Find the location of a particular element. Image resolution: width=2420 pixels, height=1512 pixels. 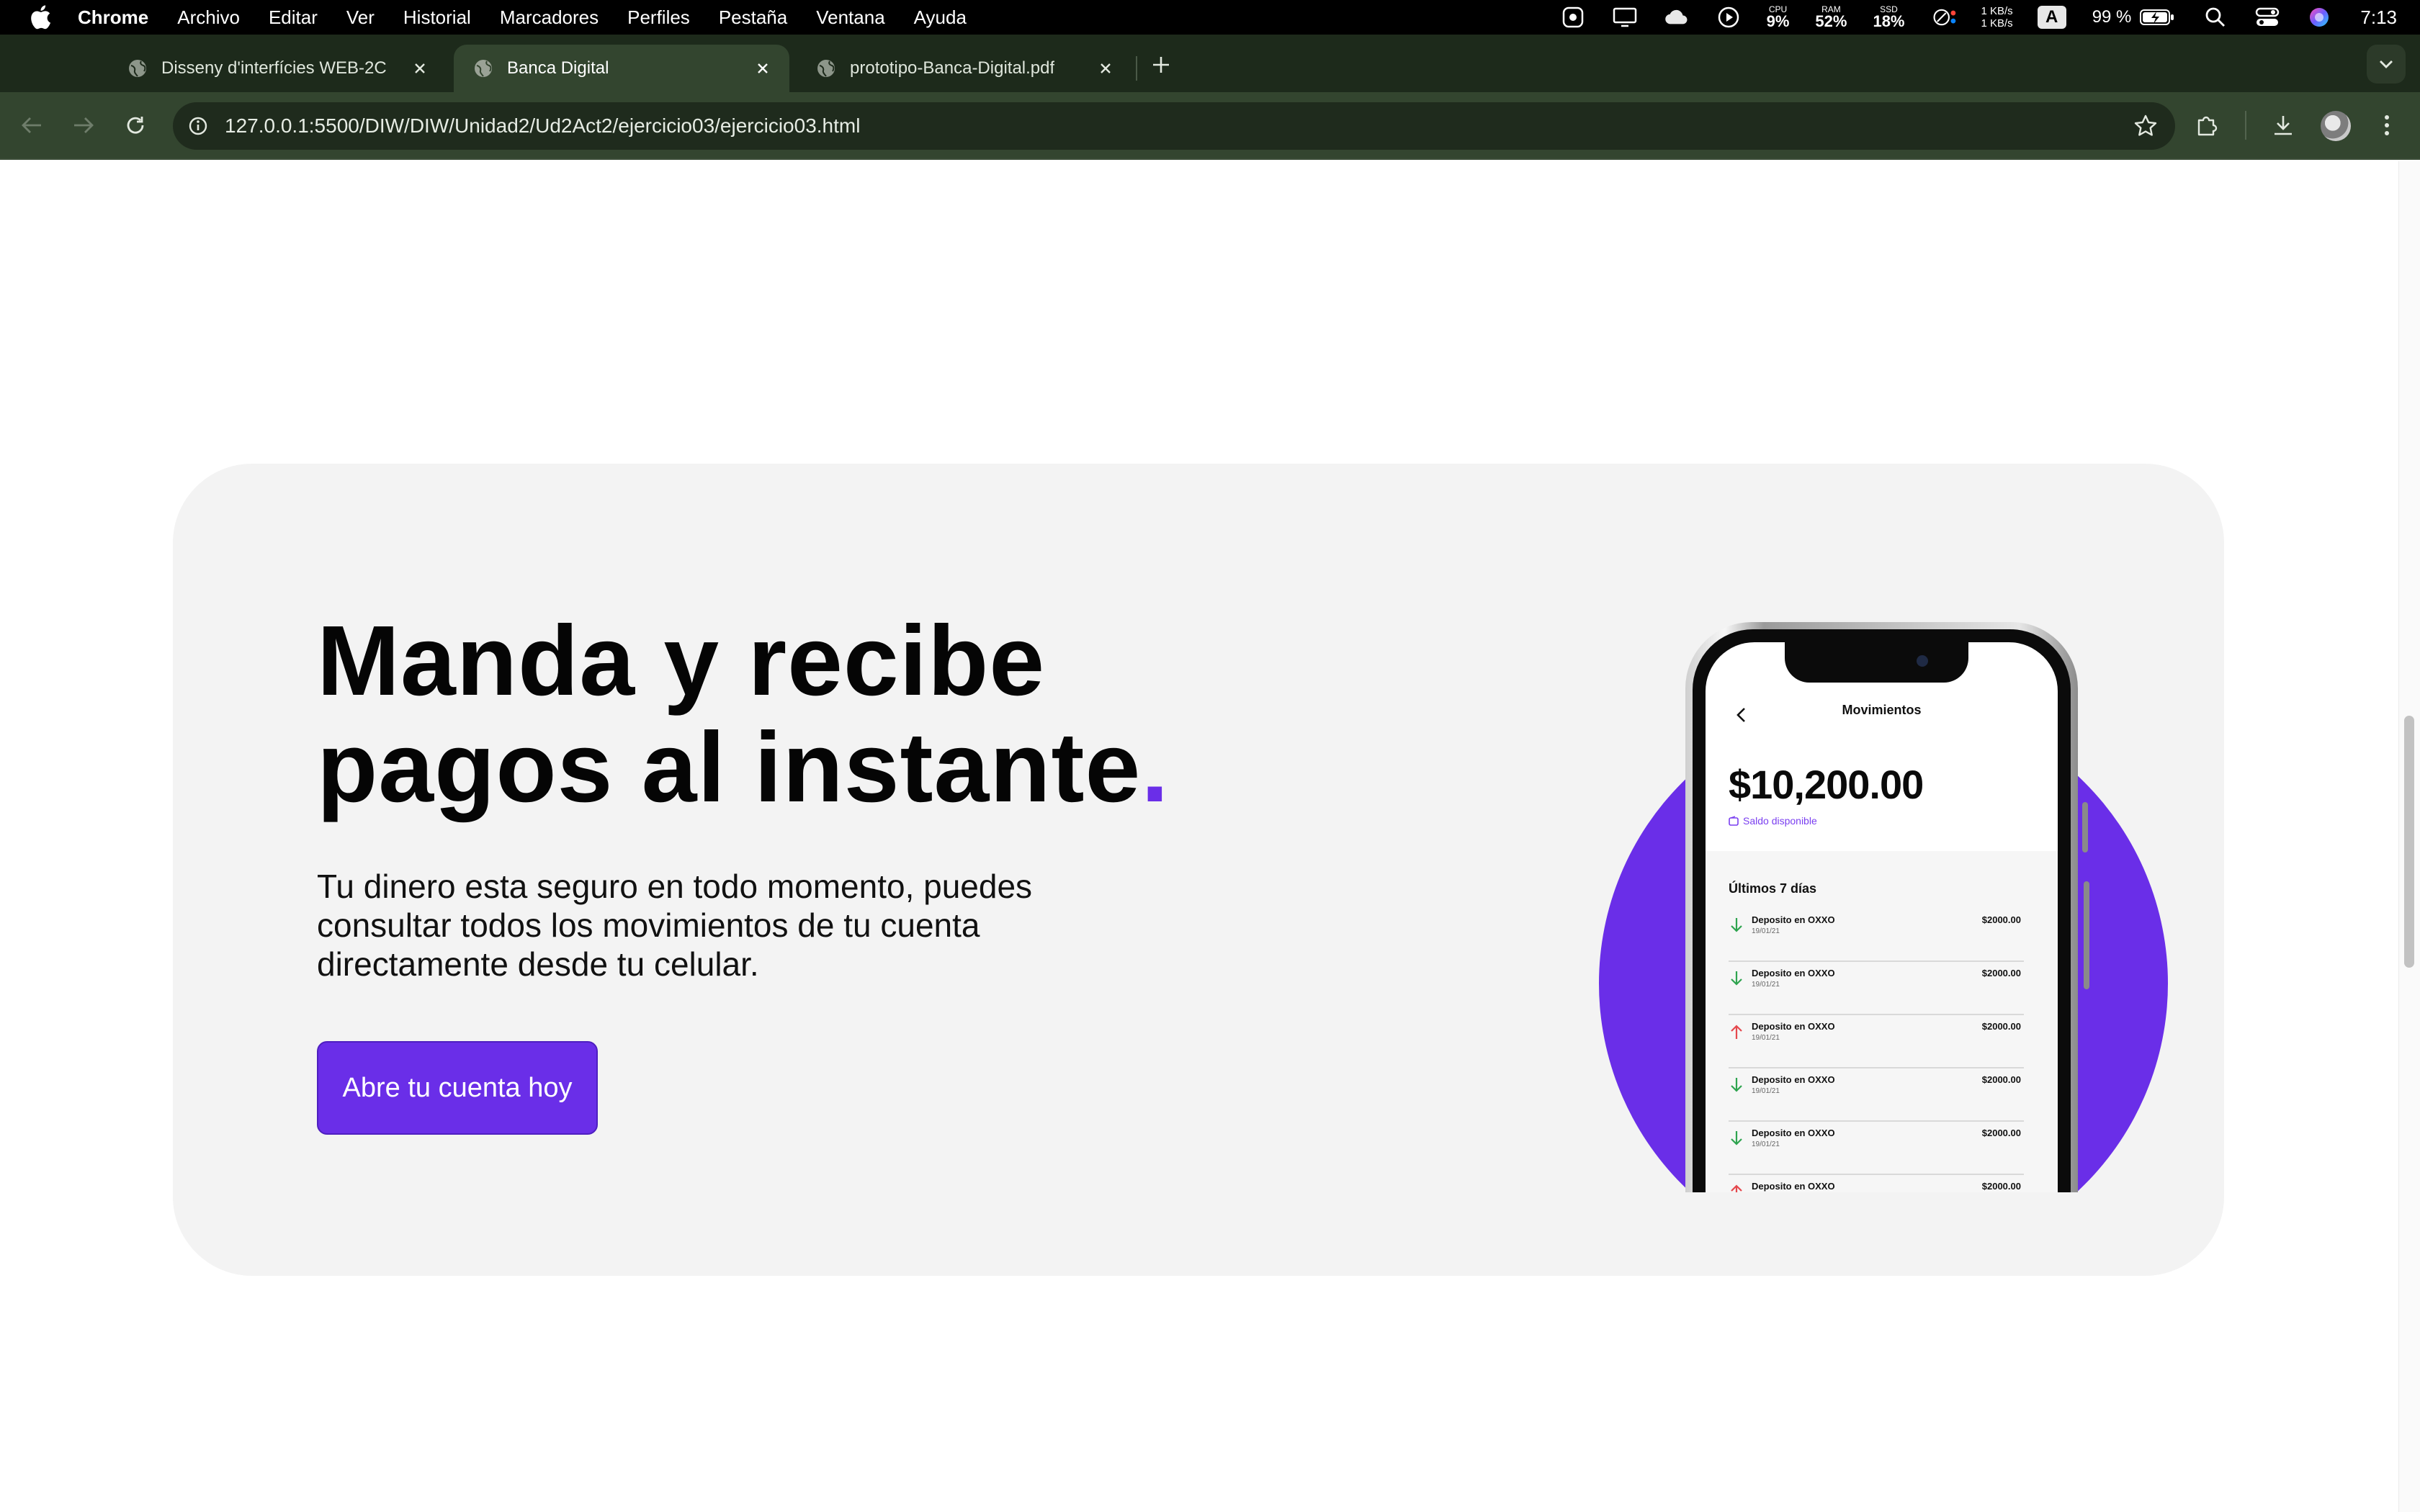

search-icon is located at coordinates (2215, 17).